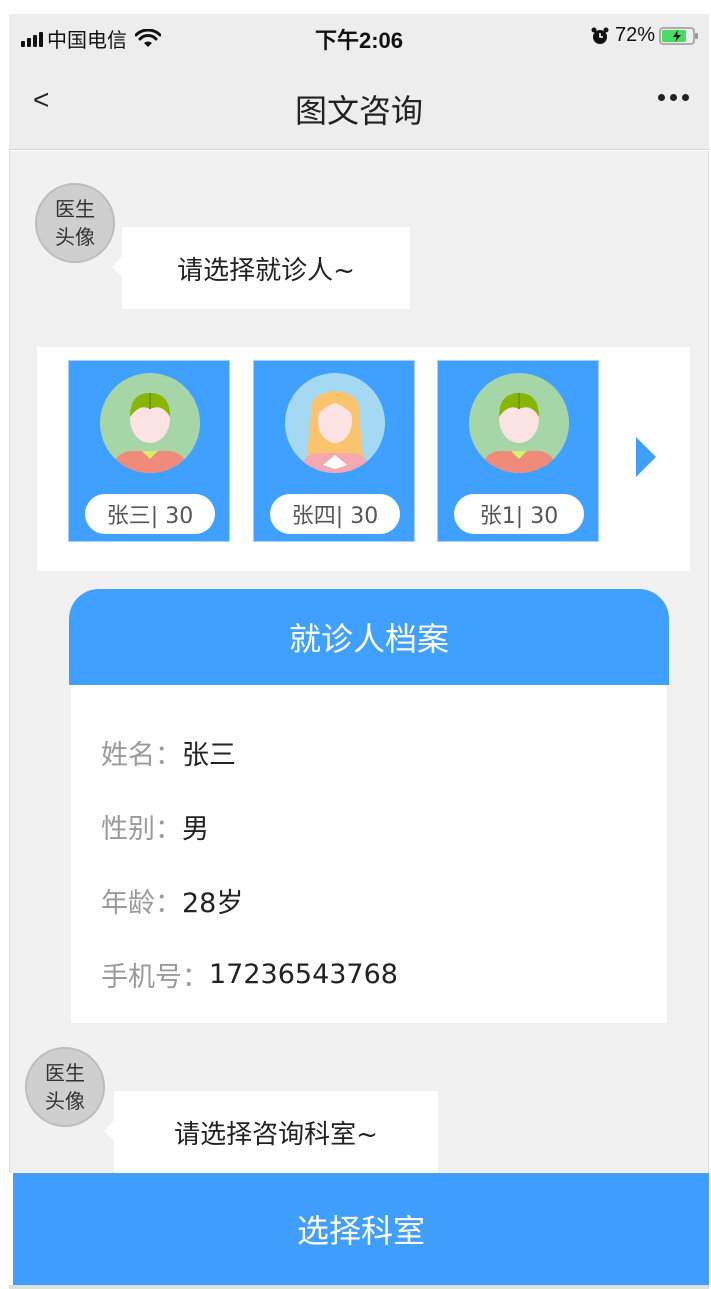  I want to click on girl-avatar-icon, so click(335, 423).